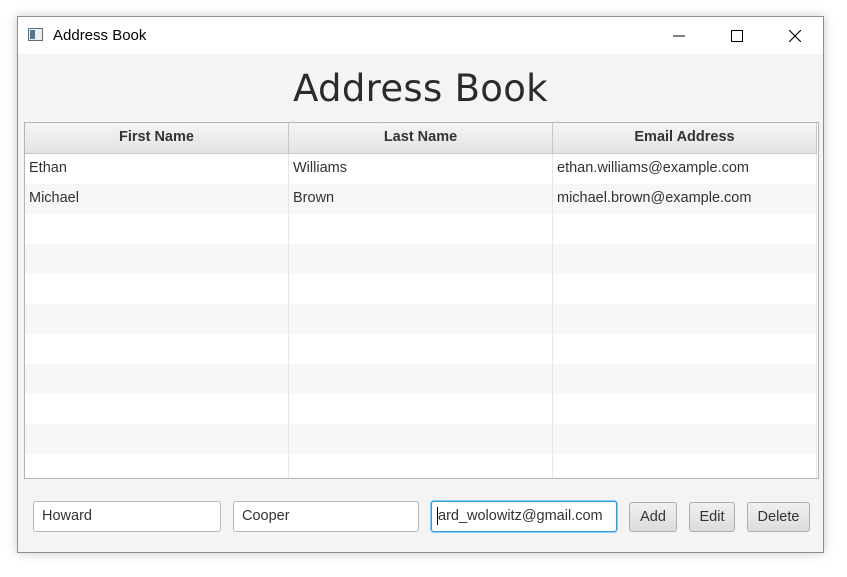  I want to click on table-row: Ethan Williams ethan.williams@example.com, so click(421, 169).